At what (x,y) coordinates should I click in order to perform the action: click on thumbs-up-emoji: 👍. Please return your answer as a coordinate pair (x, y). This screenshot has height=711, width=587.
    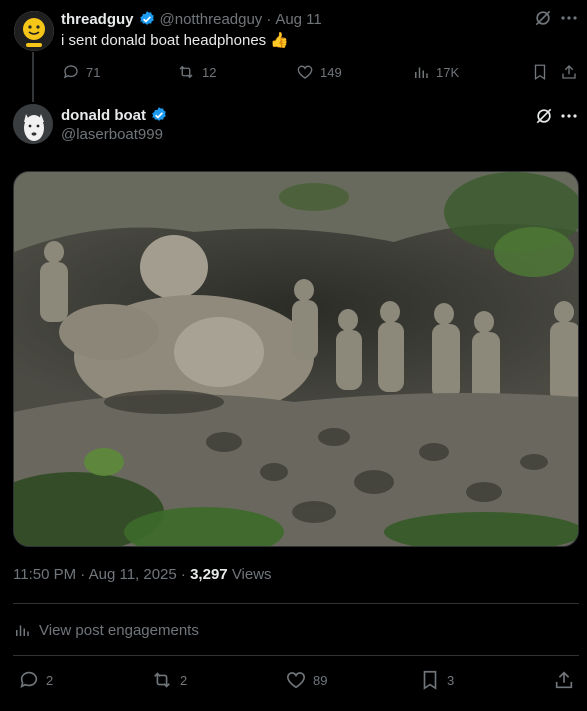
    Looking at the image, I should click on (279, 40).